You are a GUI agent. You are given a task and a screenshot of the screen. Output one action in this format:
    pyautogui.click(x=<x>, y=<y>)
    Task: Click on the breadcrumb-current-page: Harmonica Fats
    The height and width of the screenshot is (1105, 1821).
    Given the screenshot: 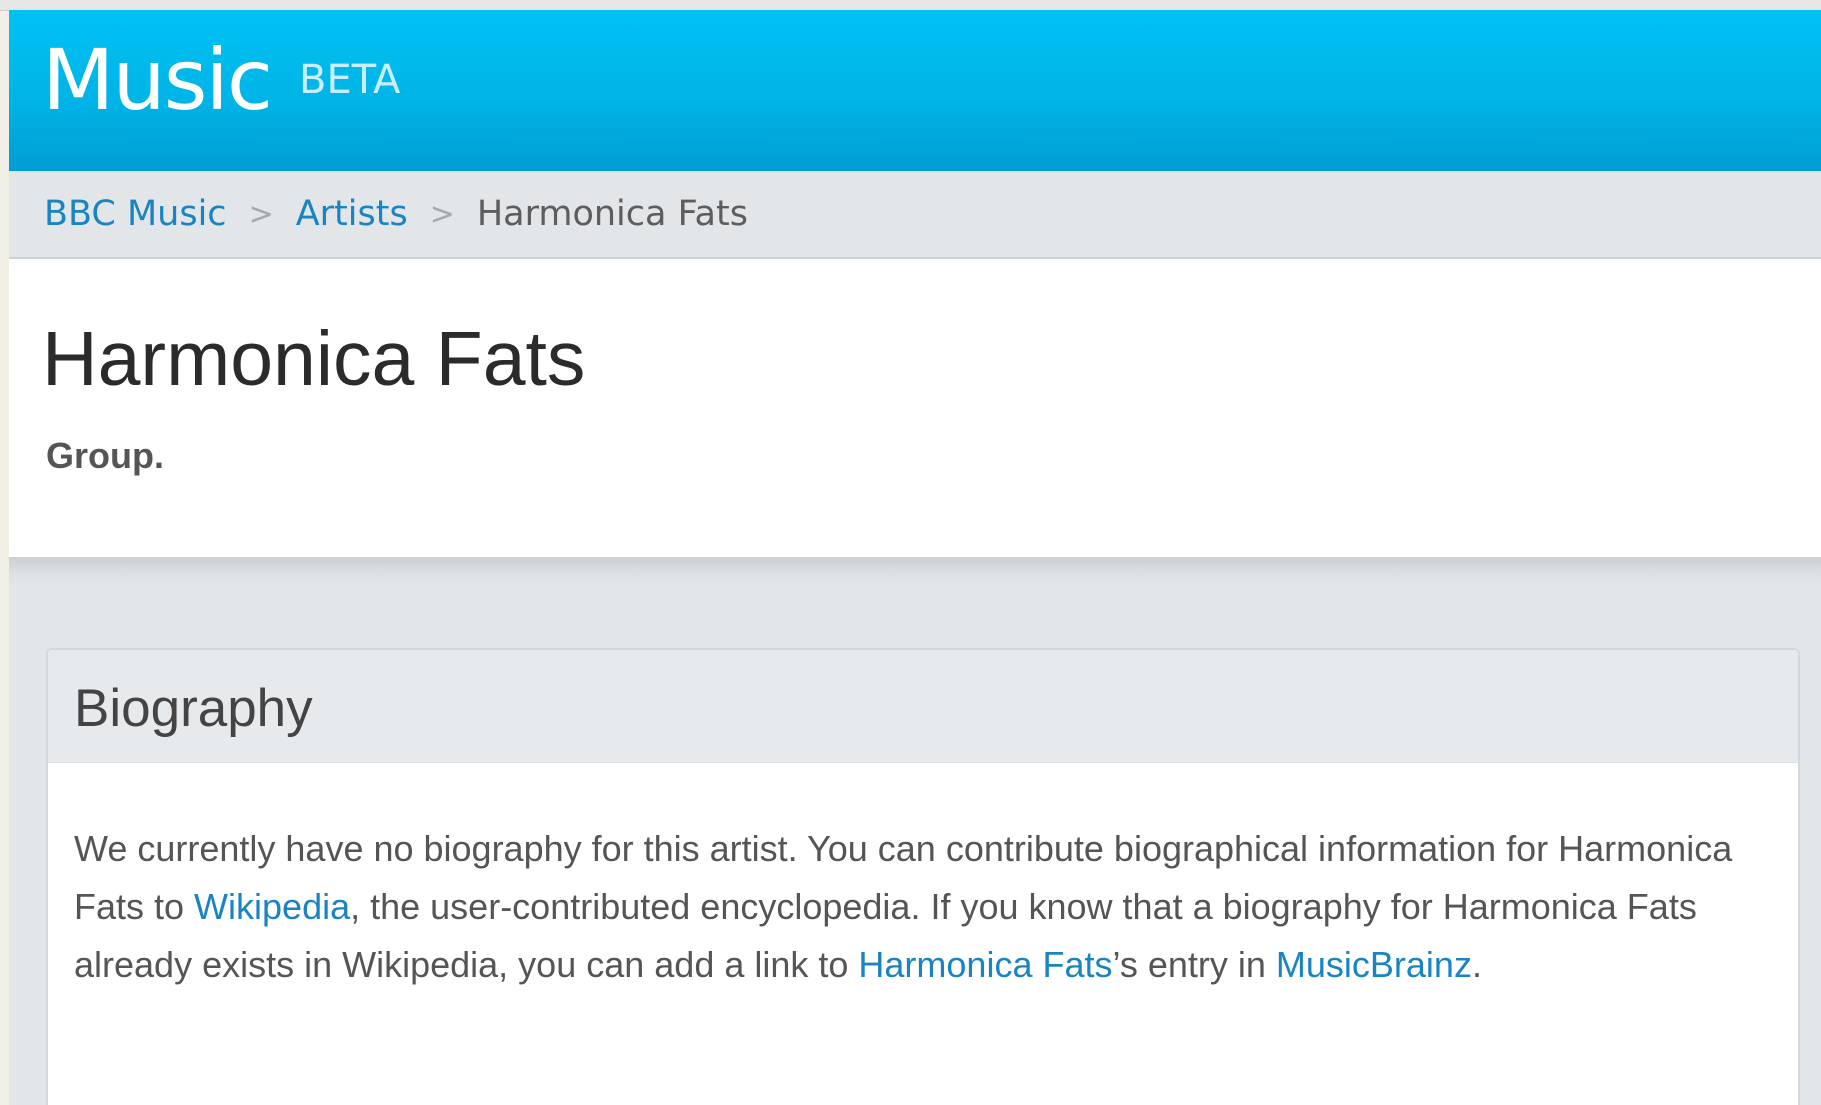 What is the action you would take?
    pyautogui.click(x=612, y=214)
    